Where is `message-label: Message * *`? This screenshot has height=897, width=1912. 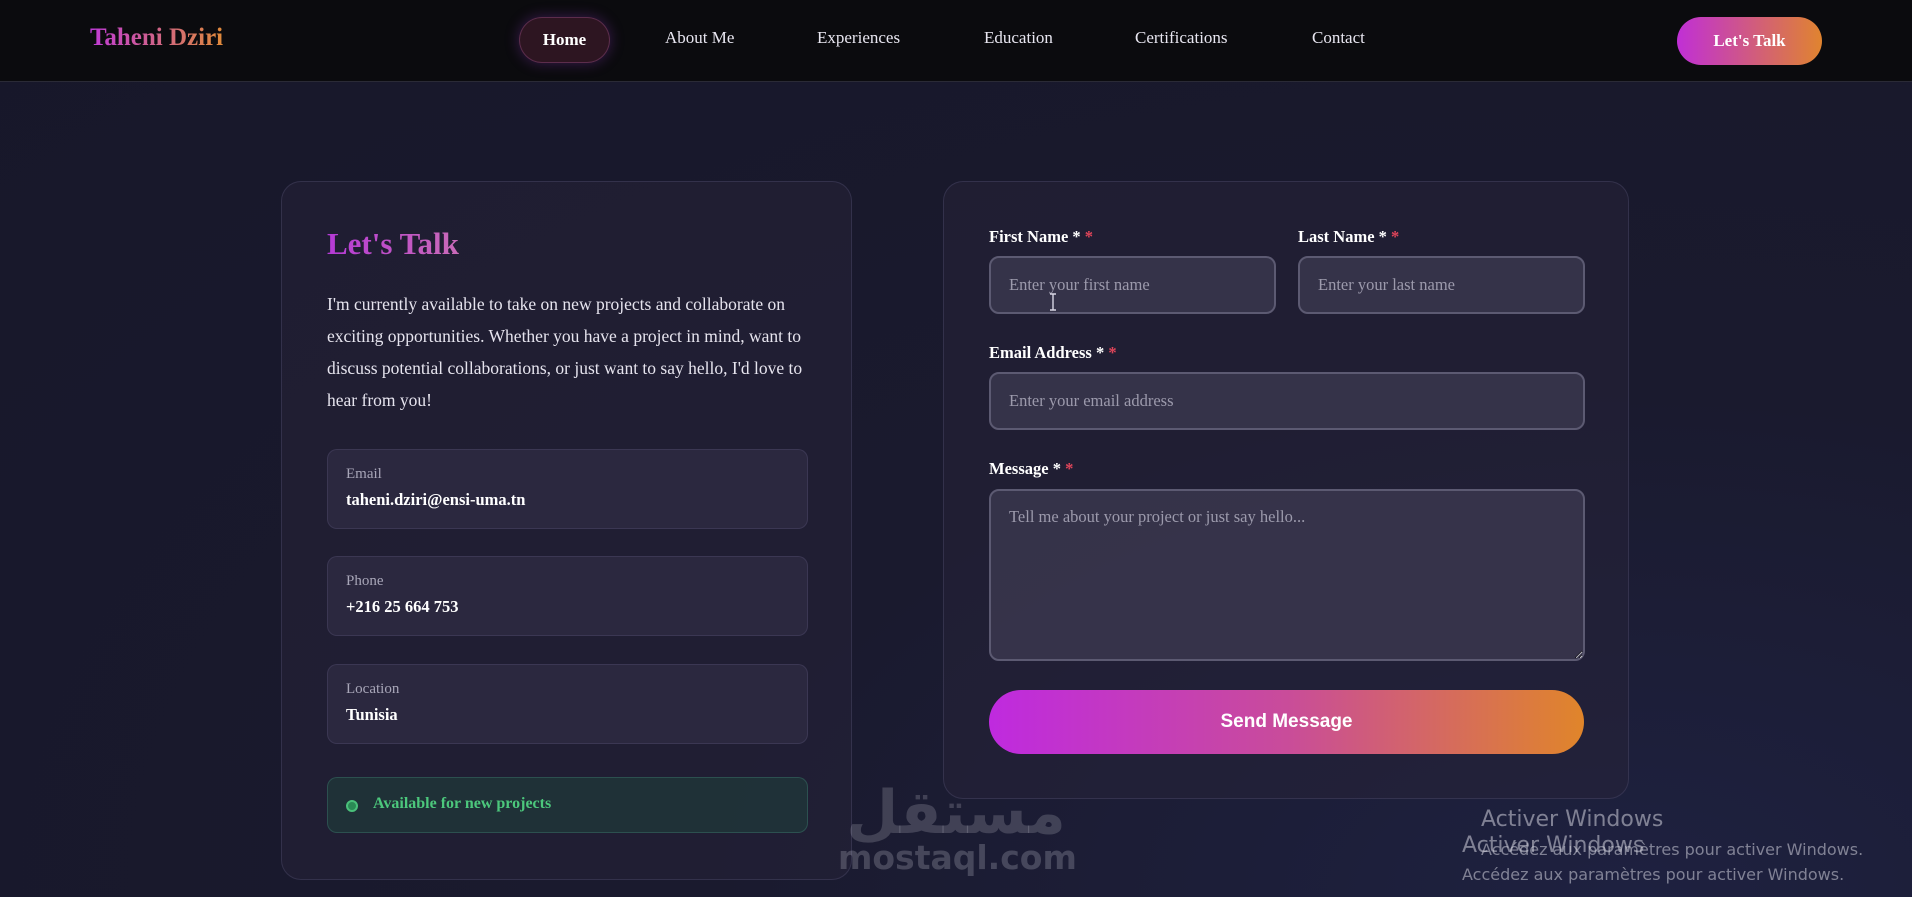
message-label: Message * * is located at coordinates (1031, 468).